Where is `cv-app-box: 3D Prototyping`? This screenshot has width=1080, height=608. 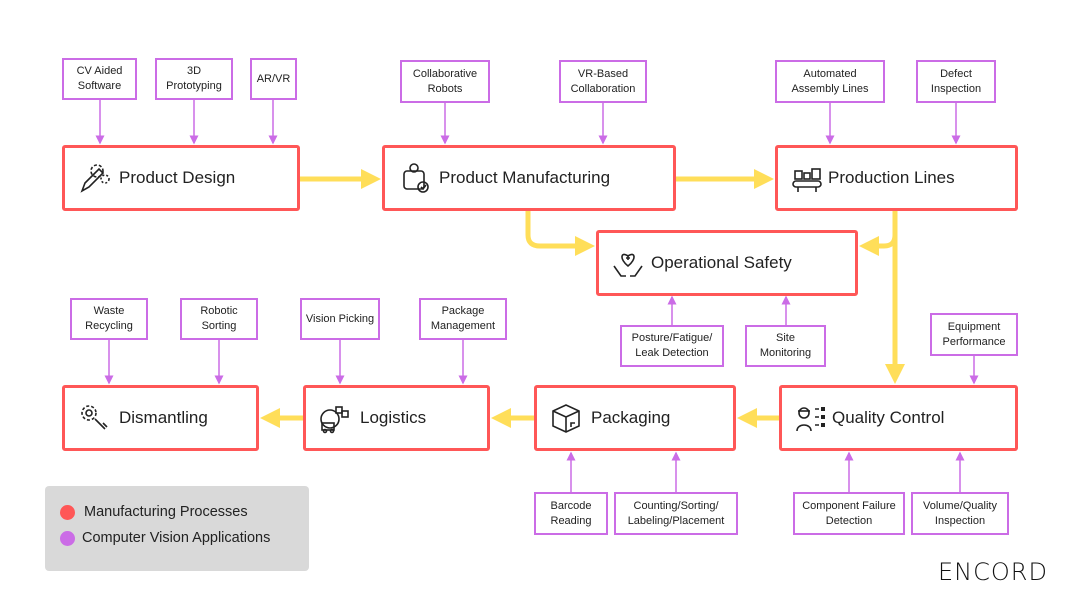
cv-app-box: 3D Prototyping is located at coordinates (194, 79).